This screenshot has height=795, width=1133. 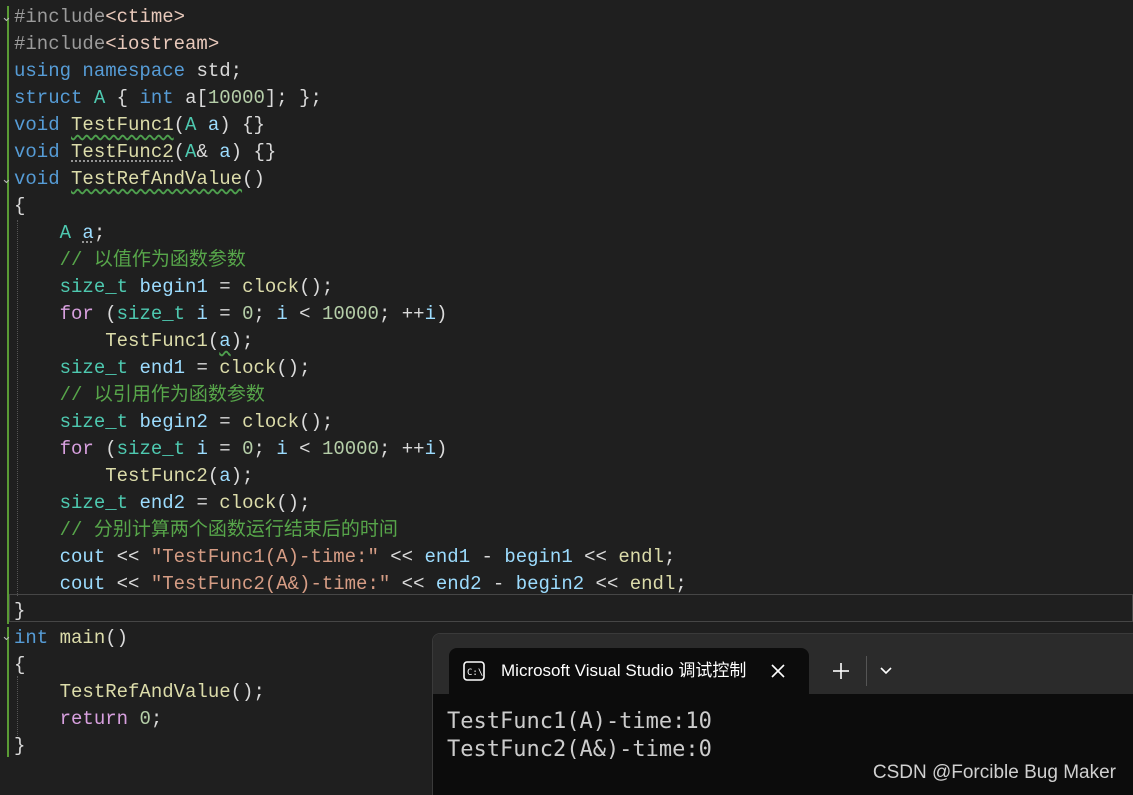 I want to click on code-line: TestRefAndValue();, so click(x=139, y=692).